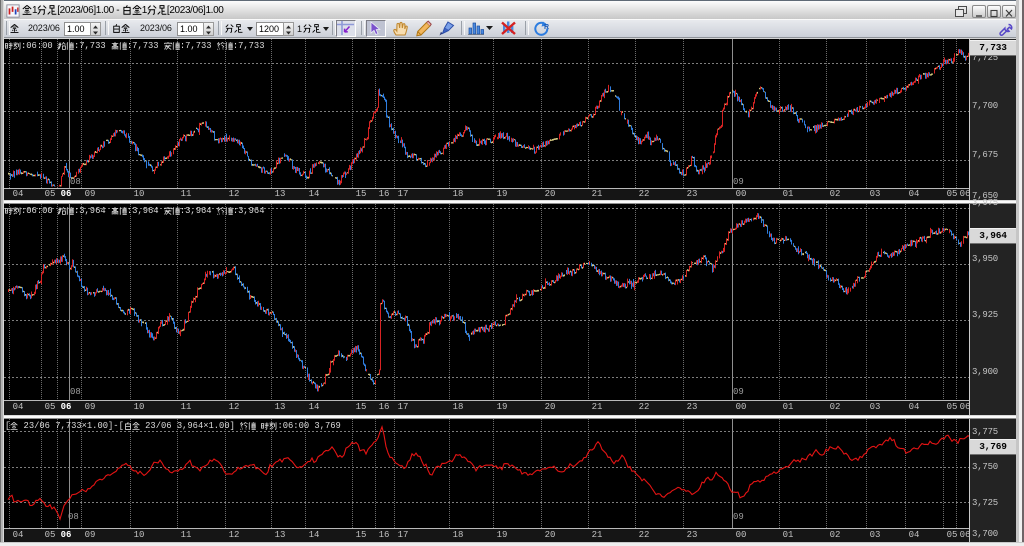 This screenshot has width=1024, height=546. Describe the element at coordinates (546, 27) in the screenshot. I see `svg-text: R` at that location.